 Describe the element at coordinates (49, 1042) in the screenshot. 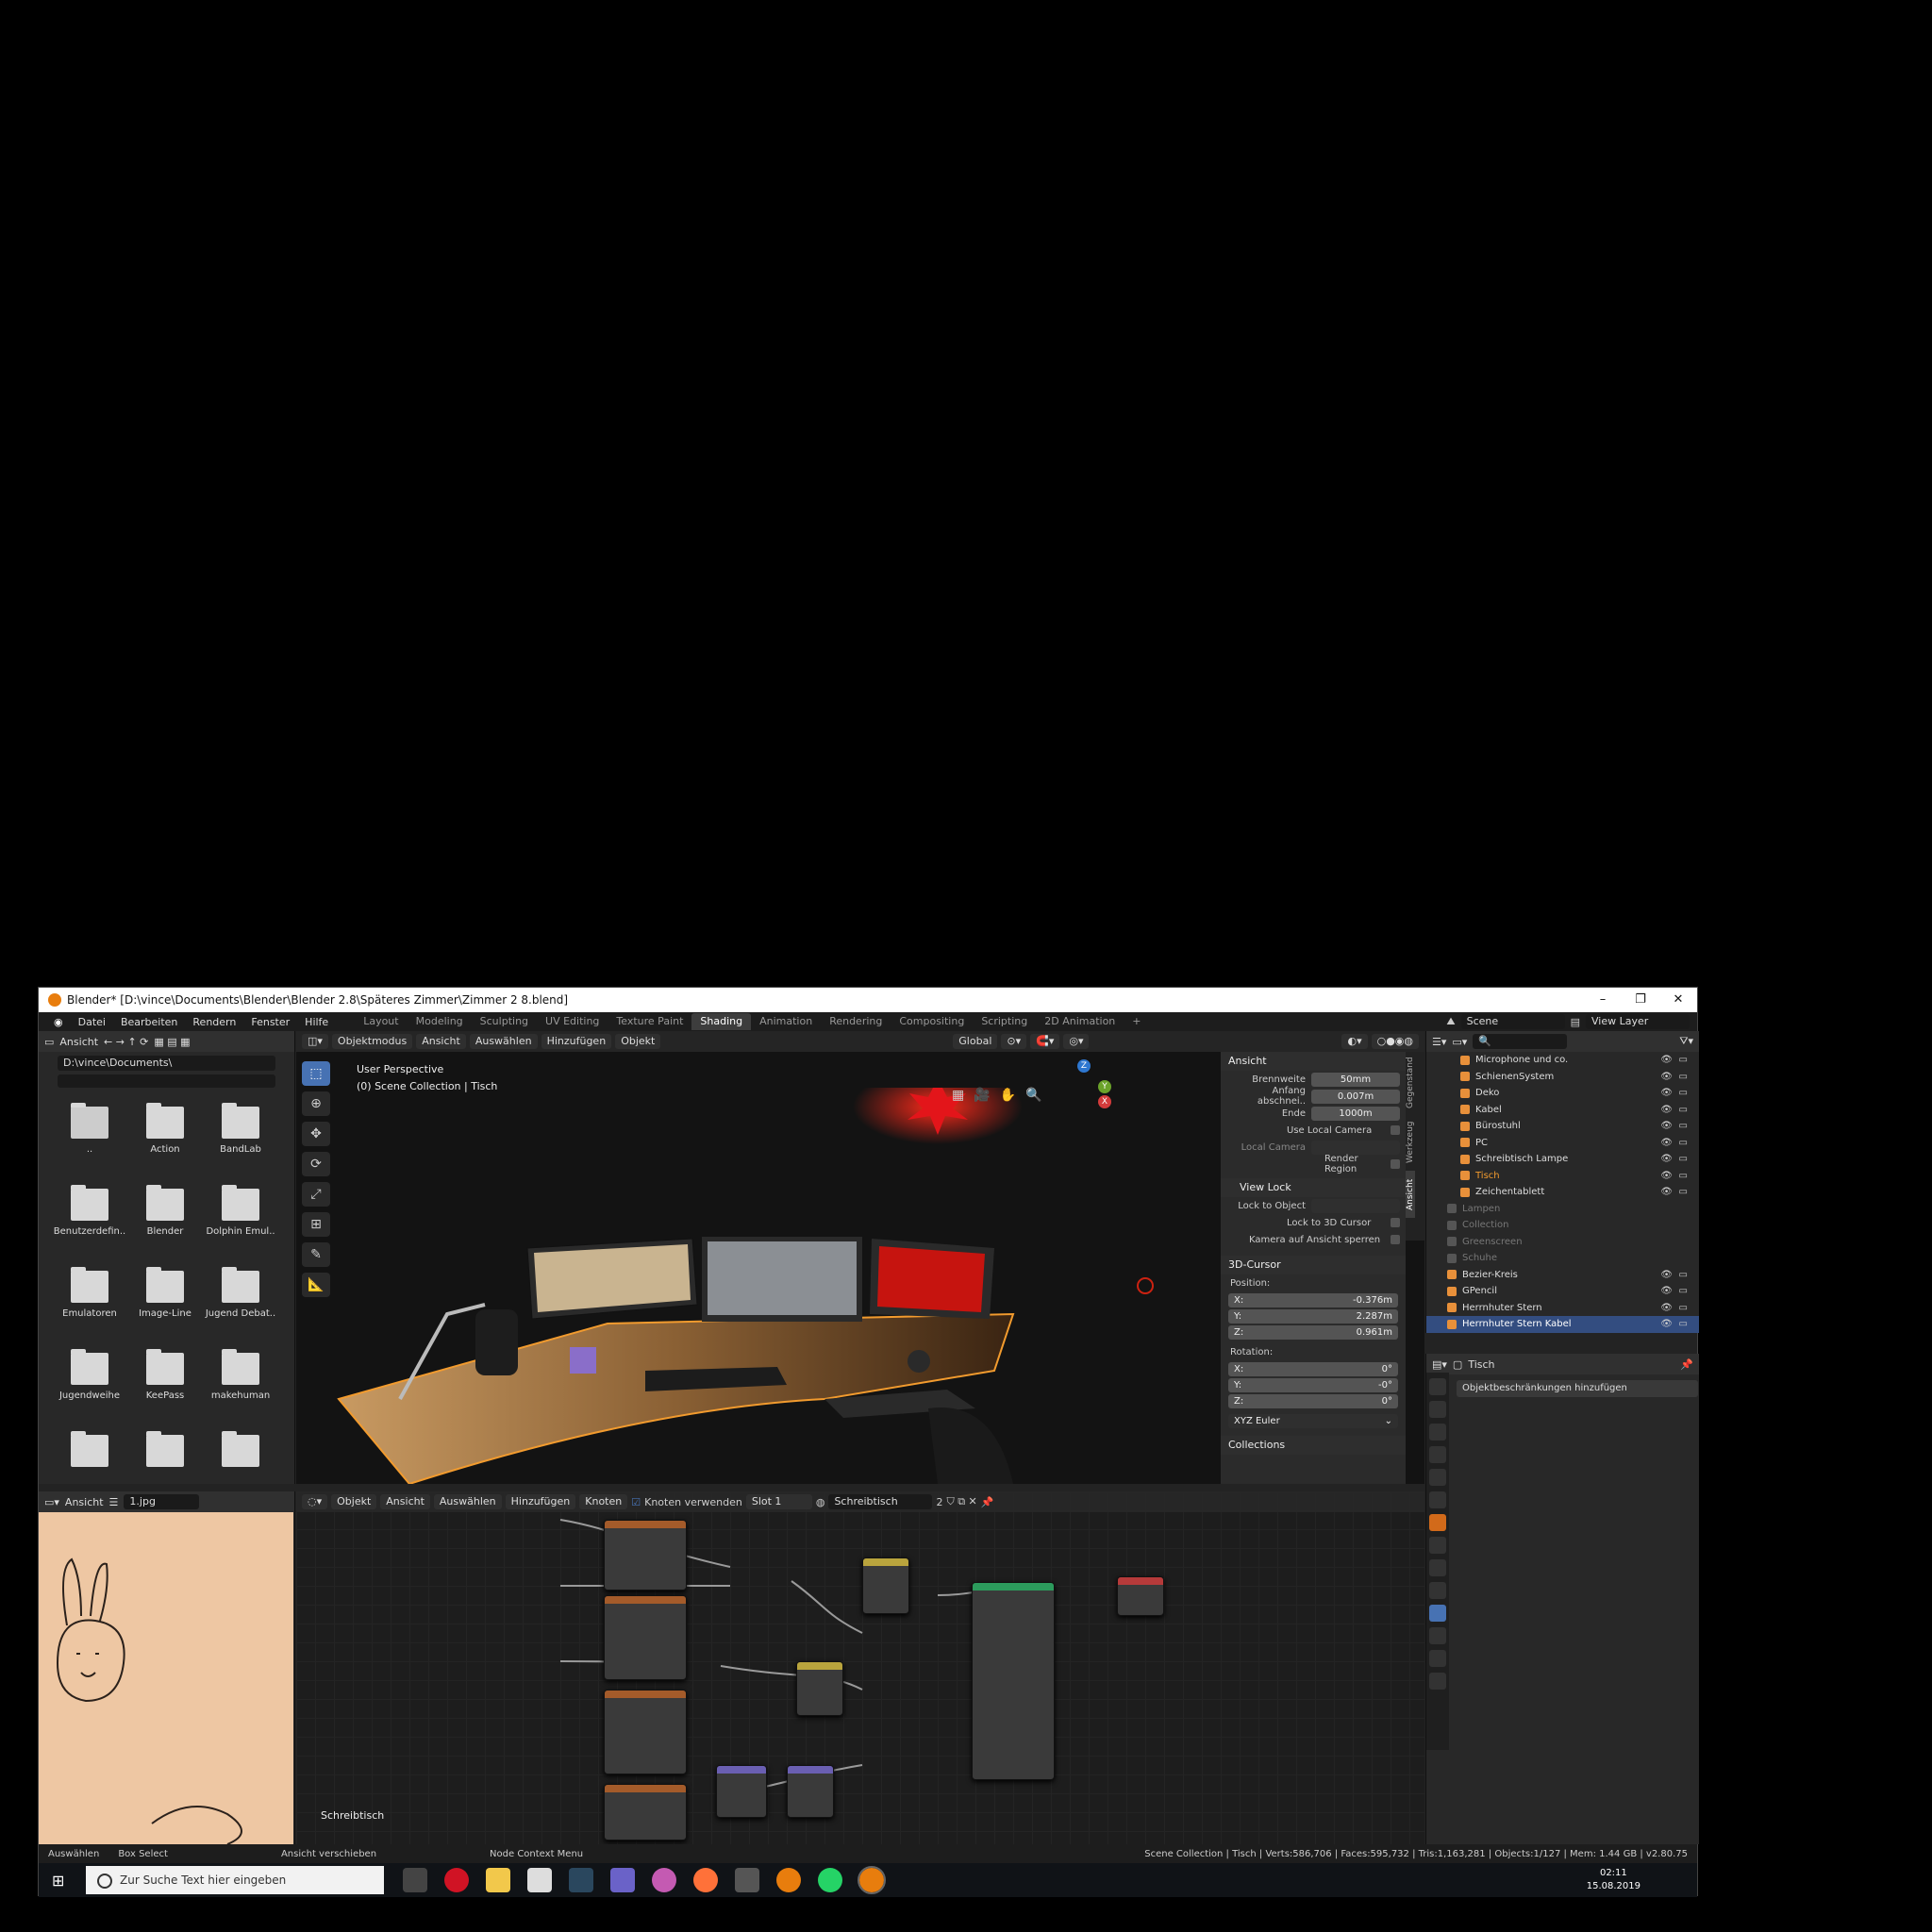

I see `editor-type-icon: ▭` at that location.